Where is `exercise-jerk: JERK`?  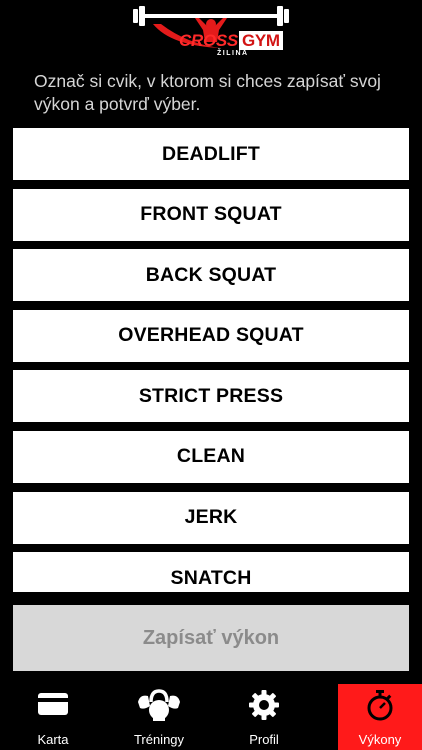 exercise-jerk: JERK is located at coordinates (211, 517).